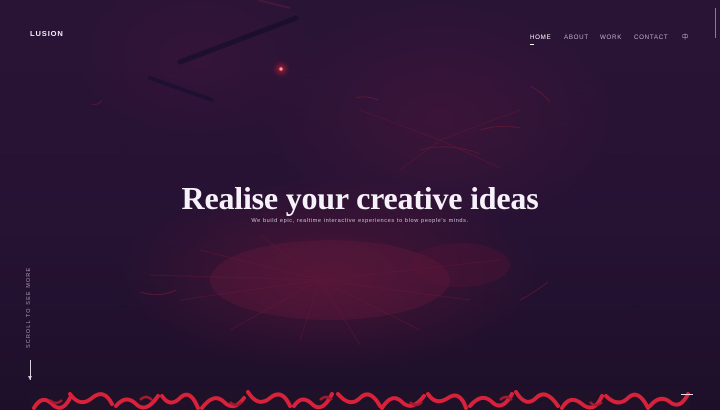 The width and height of the screenshot is (720, 410). I want to click on nav-item-about: ABOUT, so click(576, 38).